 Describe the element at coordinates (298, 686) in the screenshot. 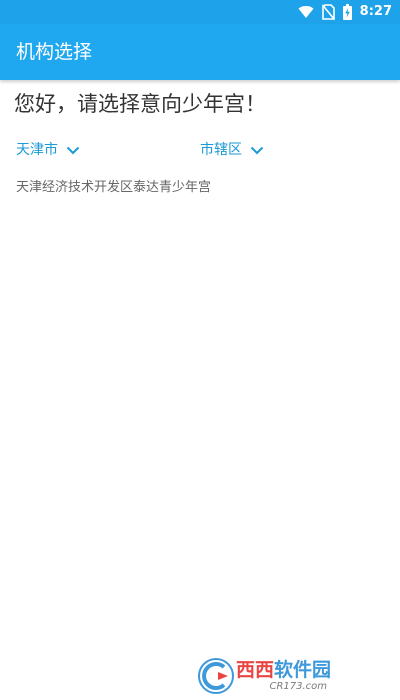

I see `watermark-site: CR173.com` at that location.